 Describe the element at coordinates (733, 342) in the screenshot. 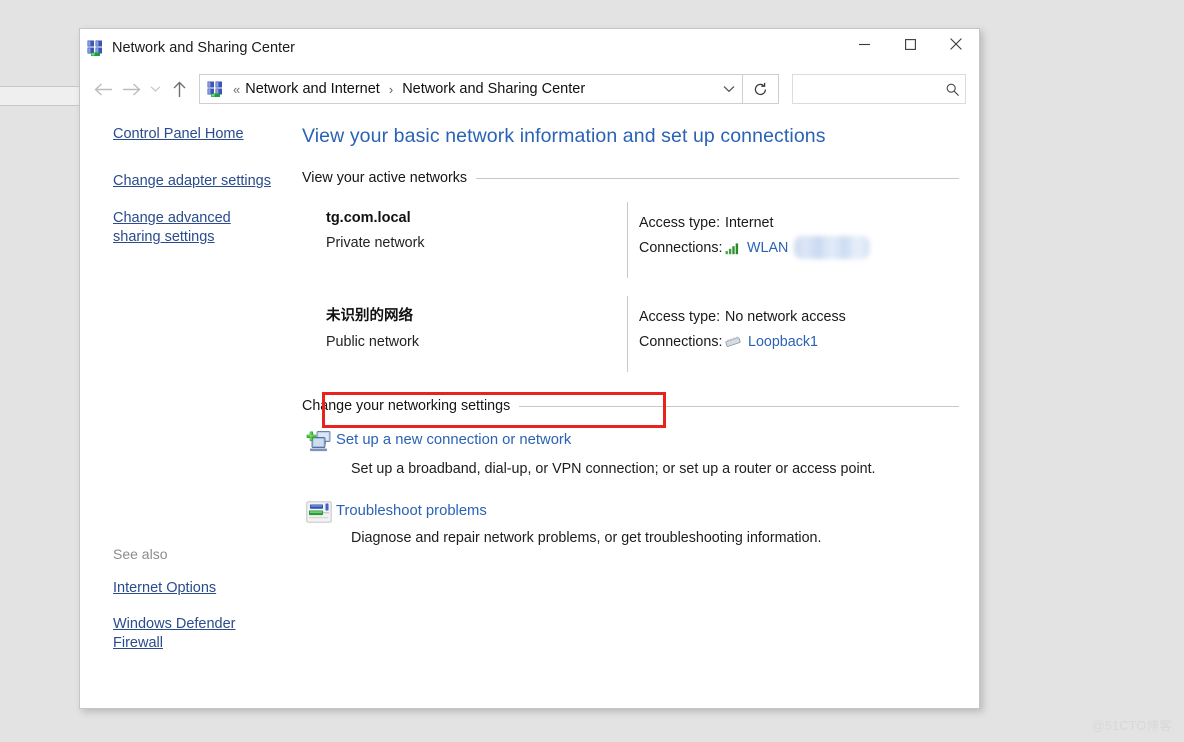

I see `ethernet-cable-icon` at that location.